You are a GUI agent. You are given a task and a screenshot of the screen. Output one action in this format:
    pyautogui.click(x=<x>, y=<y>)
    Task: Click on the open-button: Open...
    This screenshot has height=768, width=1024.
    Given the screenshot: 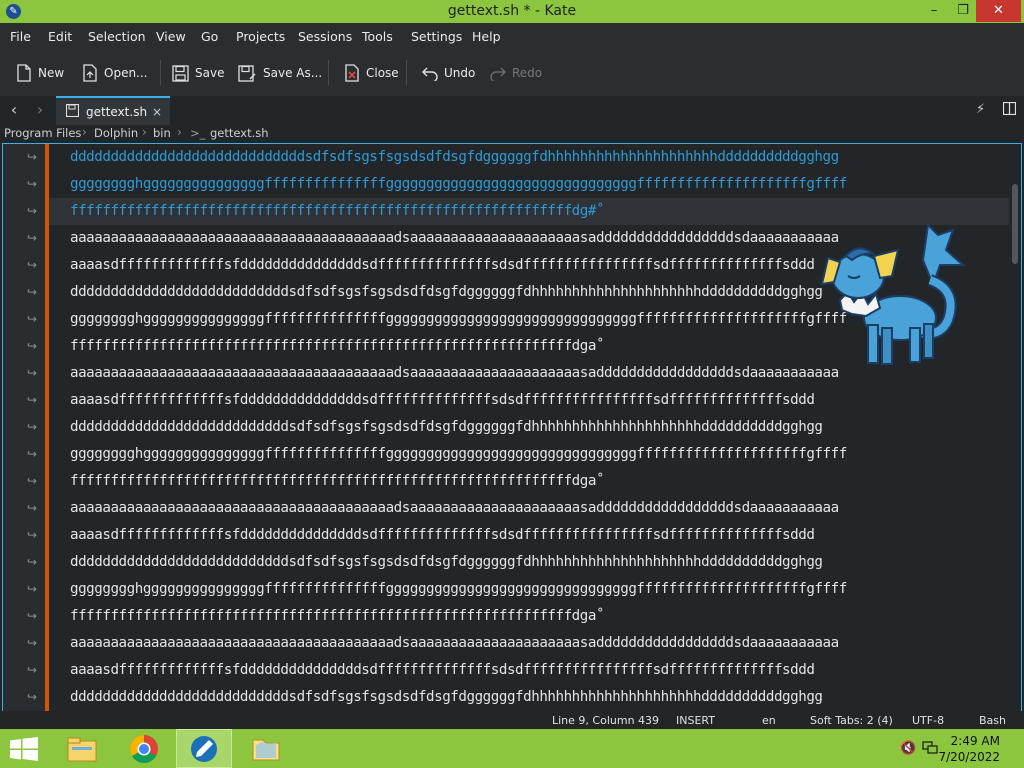 What is the action you would take?
    pyautogui.click(x=115, y=73)
    